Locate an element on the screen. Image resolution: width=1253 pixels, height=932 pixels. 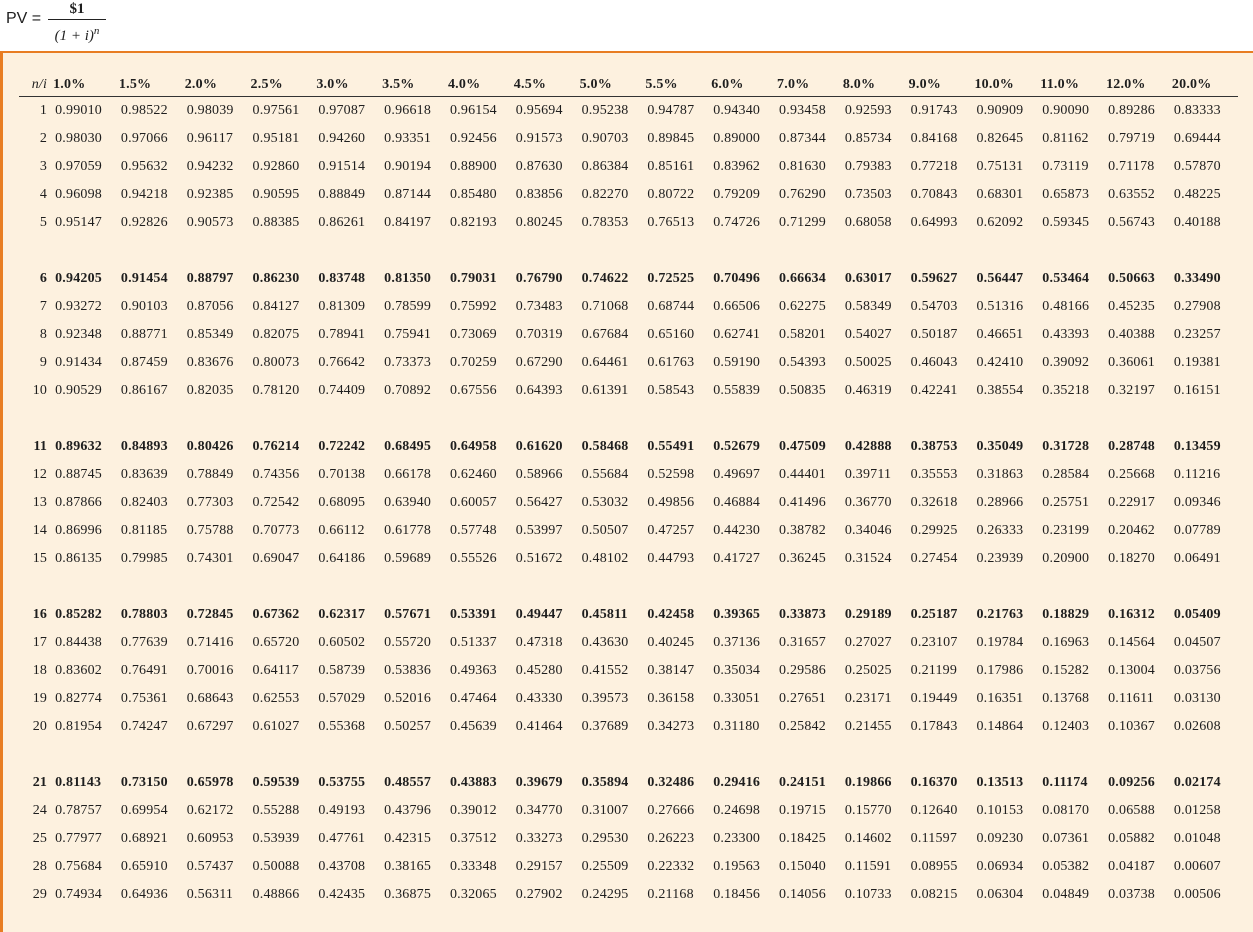
pv-factor-cell: 0.11174 is located at coordinates (1065, 782).